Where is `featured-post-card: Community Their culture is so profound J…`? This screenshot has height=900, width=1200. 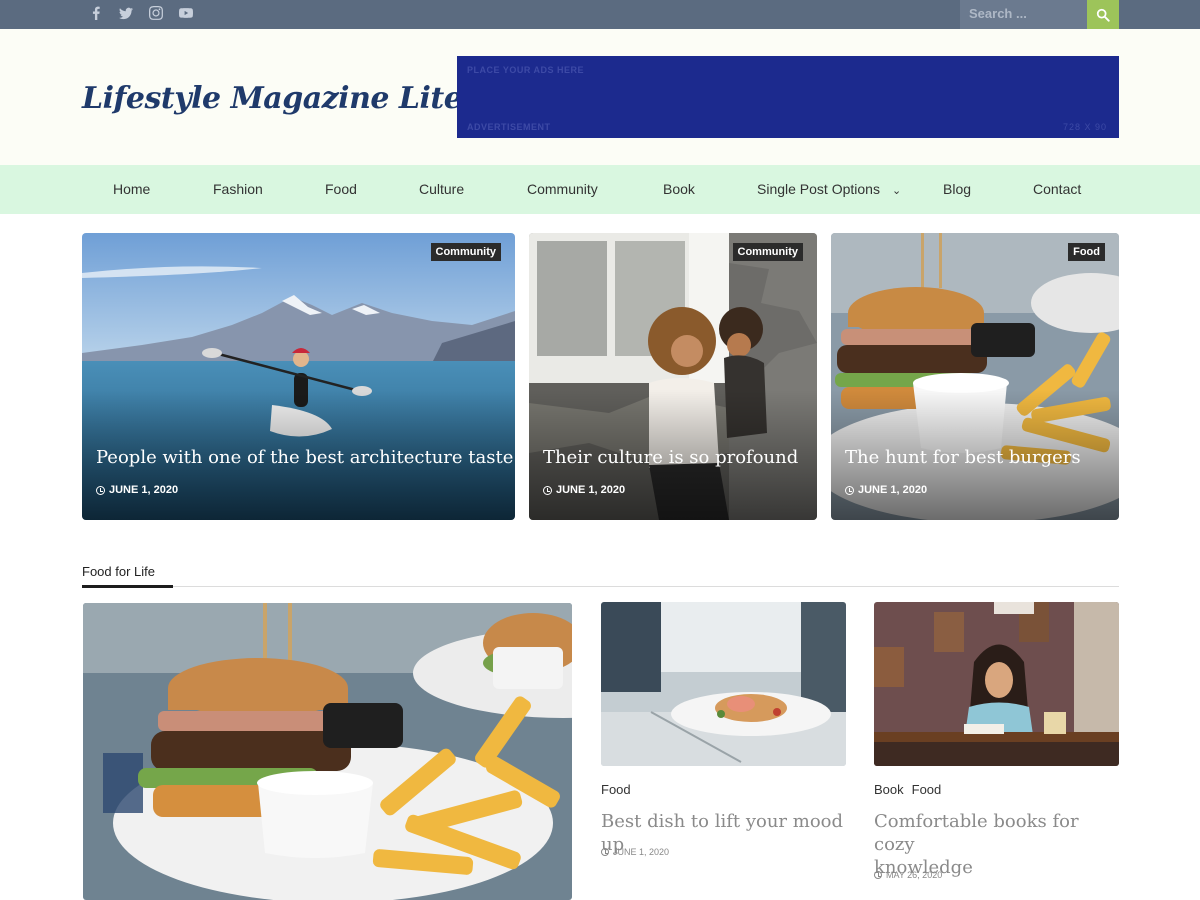 featured-post-card: Community Their culture is so profound J… is located at coordinates (673, 376).